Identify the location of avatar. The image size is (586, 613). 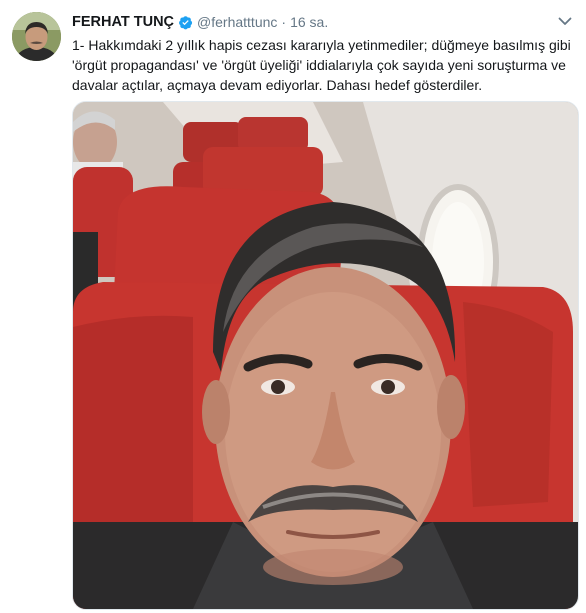
(36, 36).